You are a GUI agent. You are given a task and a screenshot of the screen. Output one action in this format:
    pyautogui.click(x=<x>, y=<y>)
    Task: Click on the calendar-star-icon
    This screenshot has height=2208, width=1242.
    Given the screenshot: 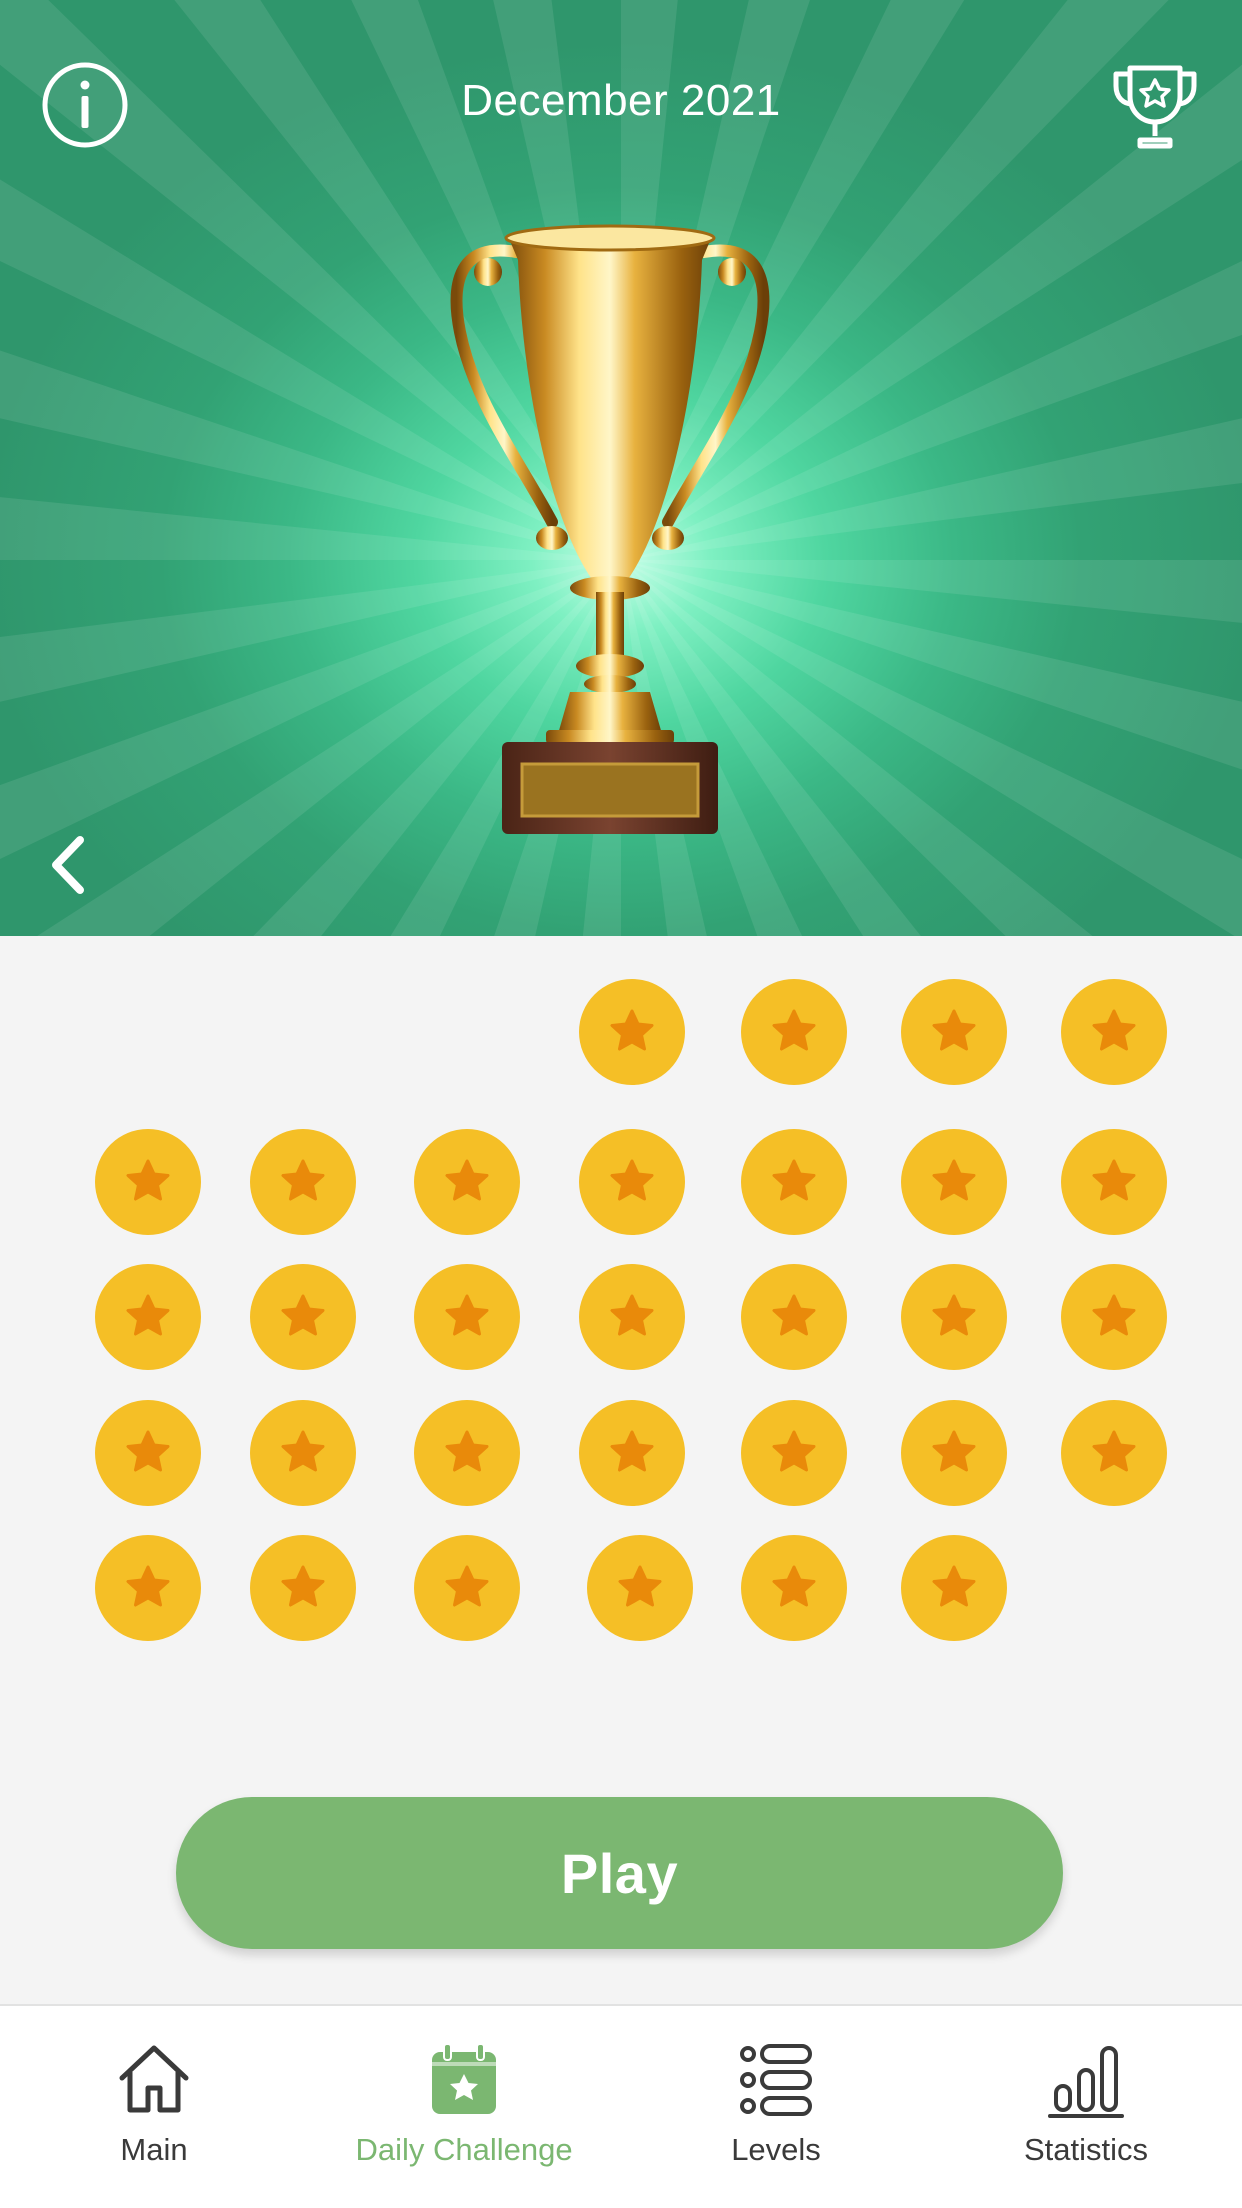 What is the action you would take?
    pyautogui.click(x=464, y=2078)
    